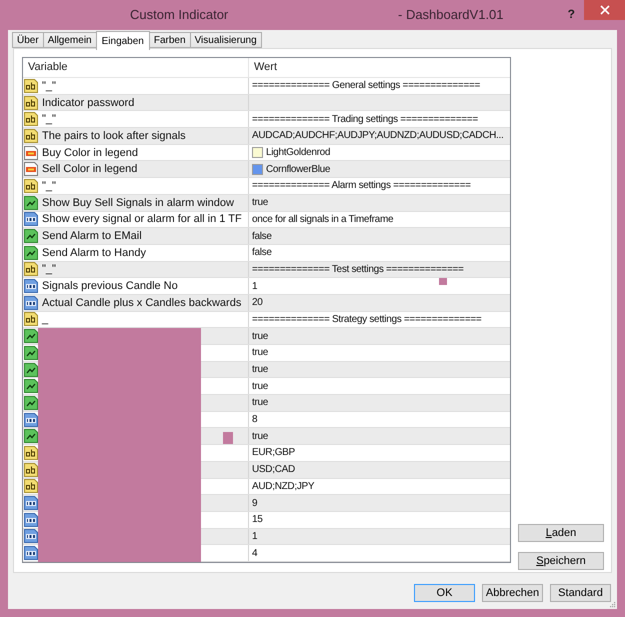 This screenshot has height=617, width=625. I want to click on value-text: CornflowerBlue, so click(298, 169).